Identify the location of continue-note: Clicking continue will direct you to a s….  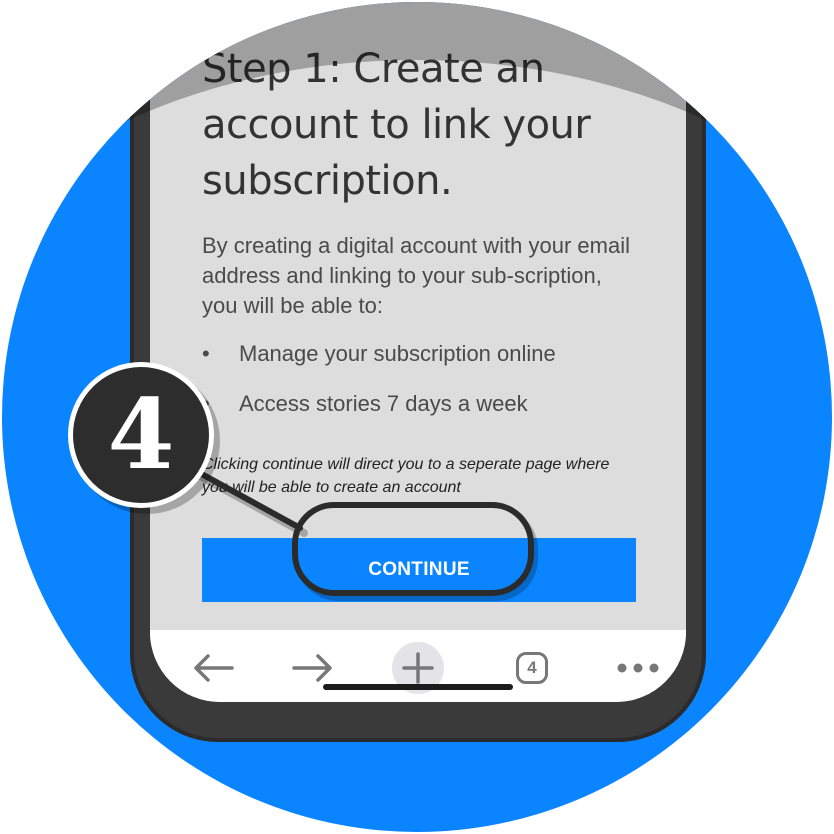
(406, 476).